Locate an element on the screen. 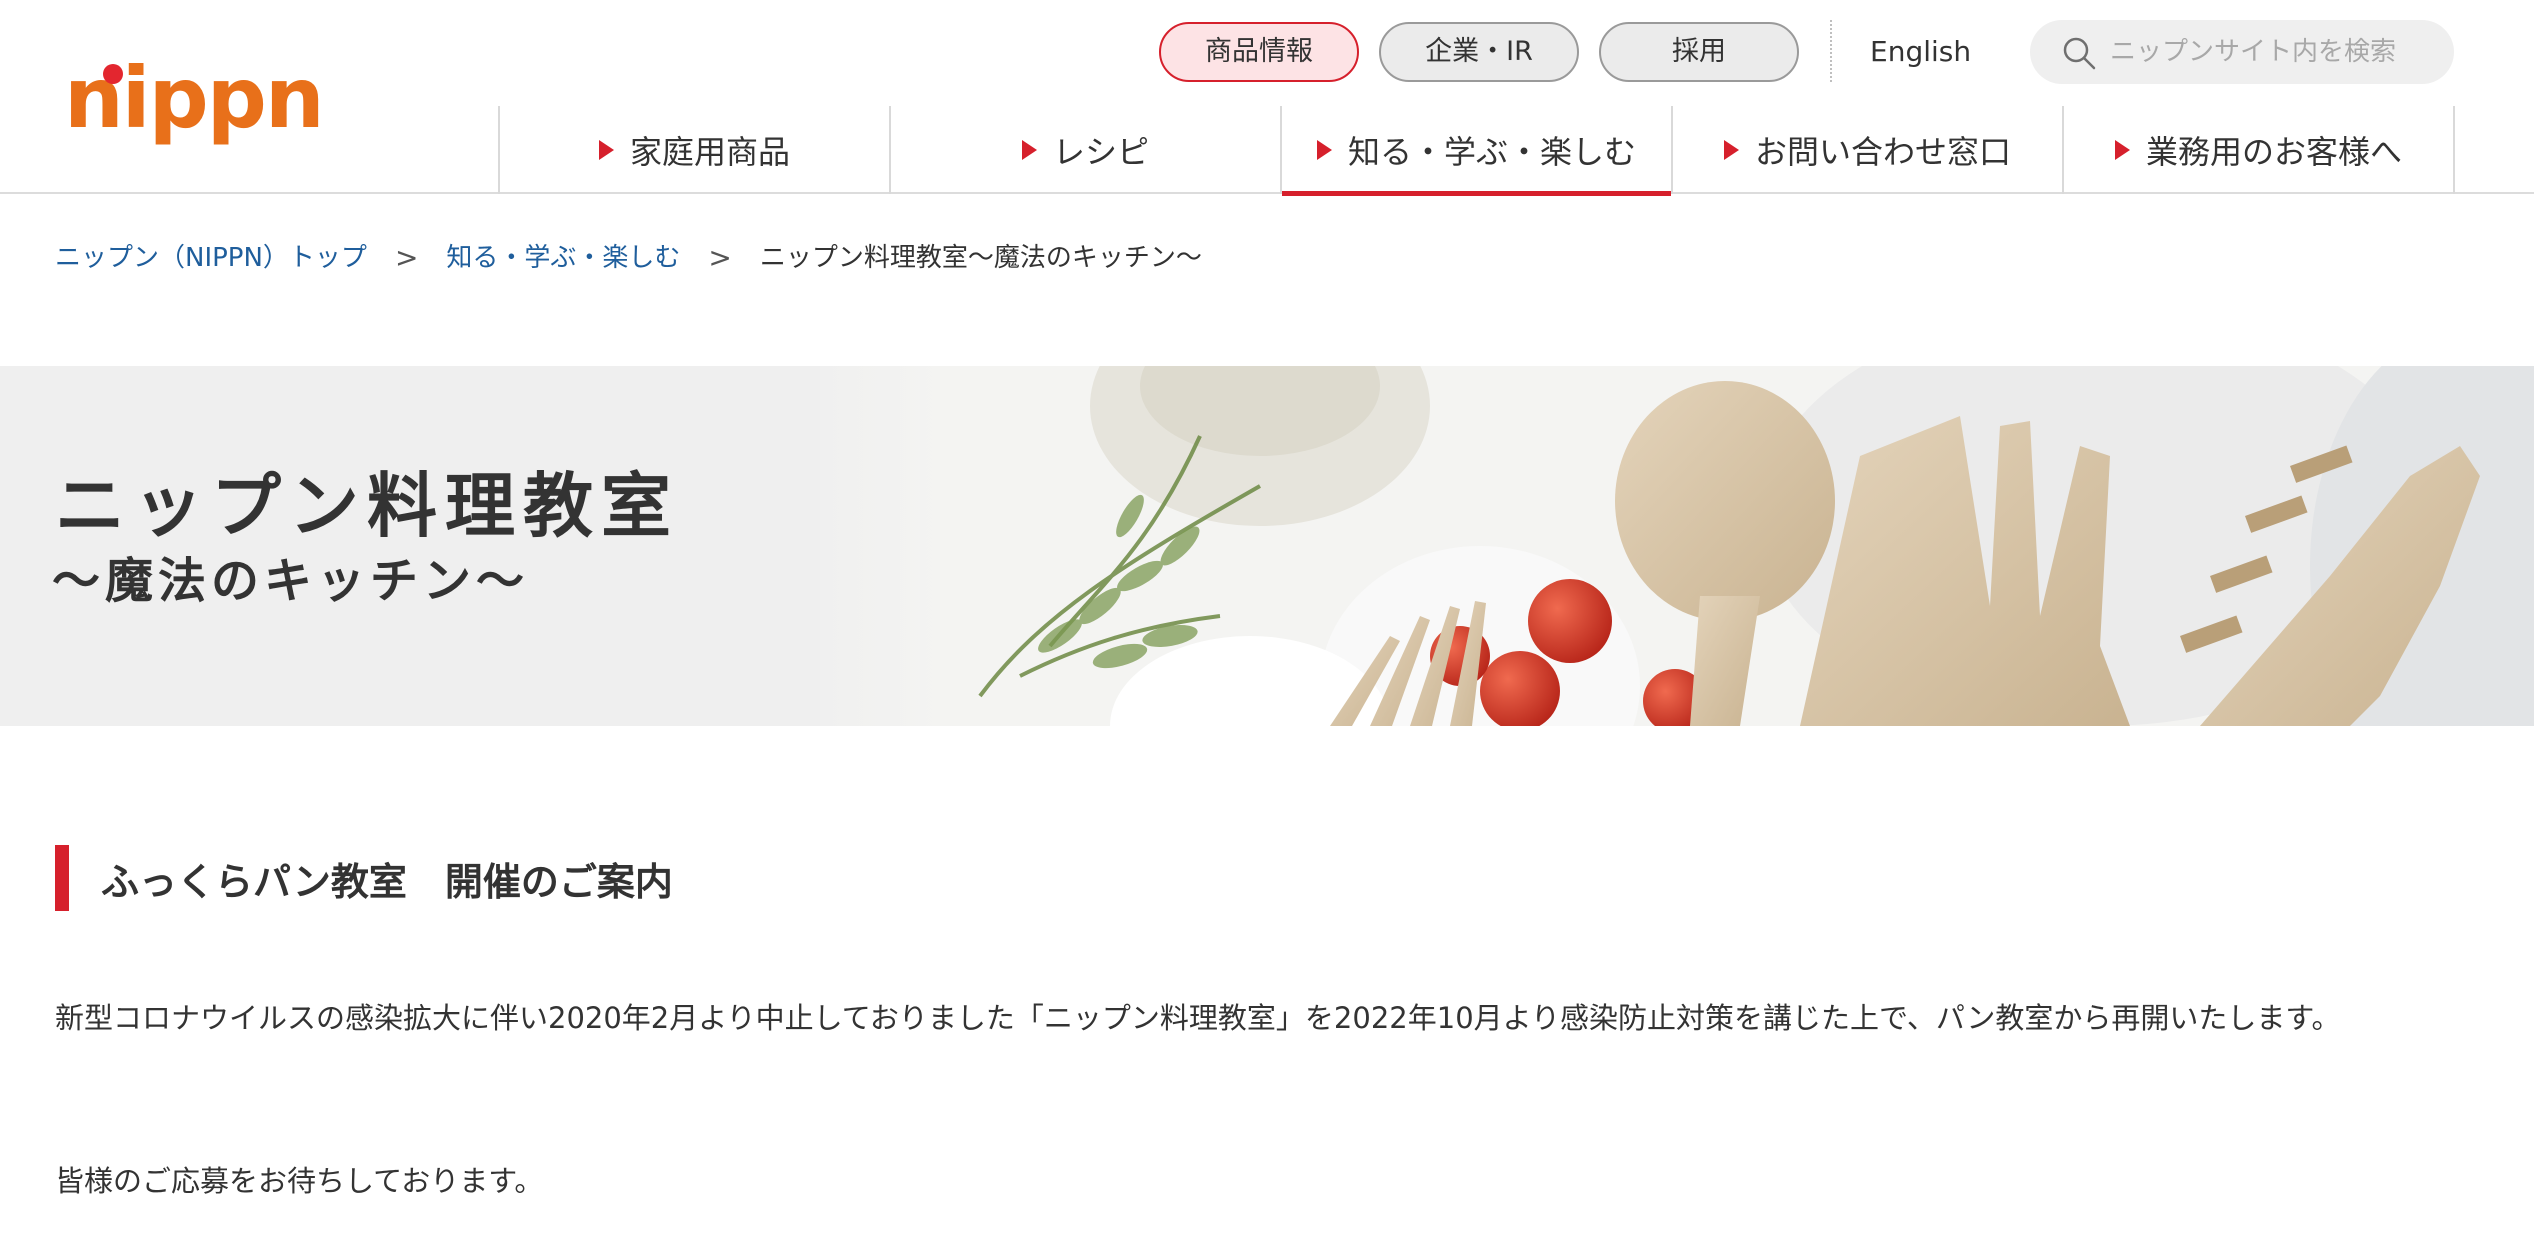  nippn-logo: nippn is located at coordinates (194, 98).